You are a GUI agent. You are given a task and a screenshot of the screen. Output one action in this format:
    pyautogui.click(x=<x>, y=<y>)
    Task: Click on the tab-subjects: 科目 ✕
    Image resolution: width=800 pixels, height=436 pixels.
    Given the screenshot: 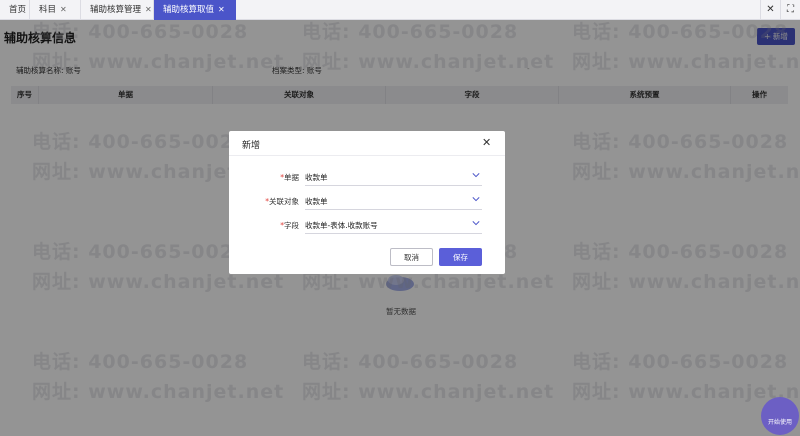 What is the action you would take?
    pyautogui.click(x=55, y=10)
    